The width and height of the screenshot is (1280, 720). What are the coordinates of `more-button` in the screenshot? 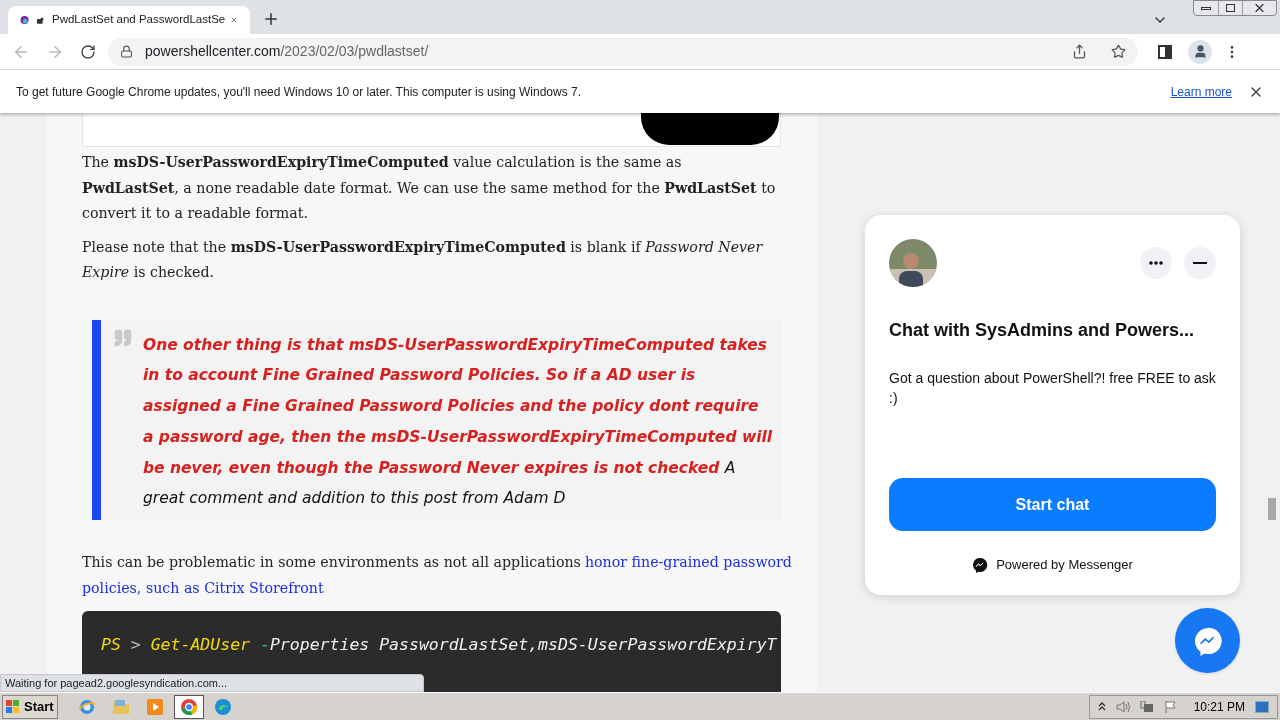 It's located at (1156, 263).